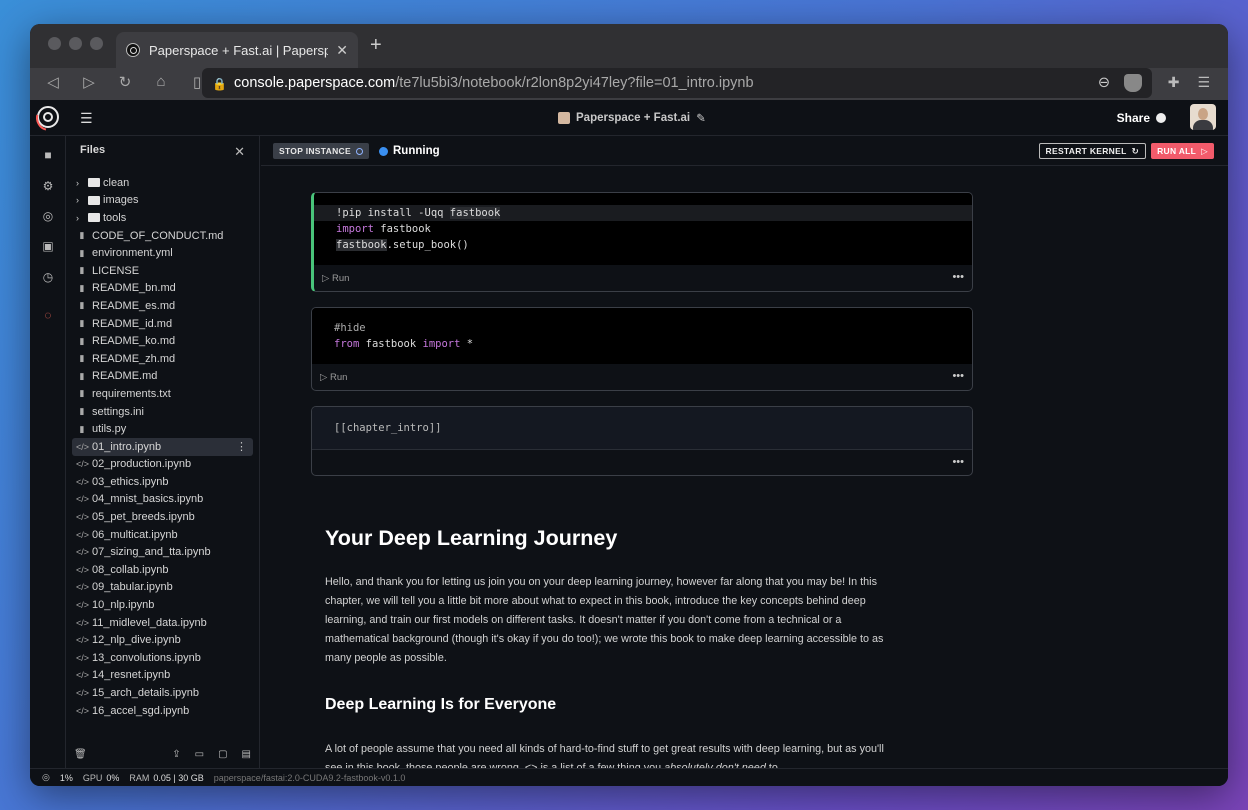  What do you see at coordinates (48, 117) in the screenshot?
I see `paperspace-logo-icon` at bounding box center [48, 117].